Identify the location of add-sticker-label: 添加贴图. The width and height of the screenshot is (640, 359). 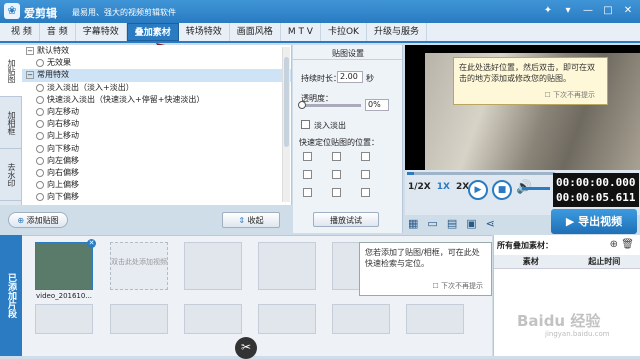
(43, 220).